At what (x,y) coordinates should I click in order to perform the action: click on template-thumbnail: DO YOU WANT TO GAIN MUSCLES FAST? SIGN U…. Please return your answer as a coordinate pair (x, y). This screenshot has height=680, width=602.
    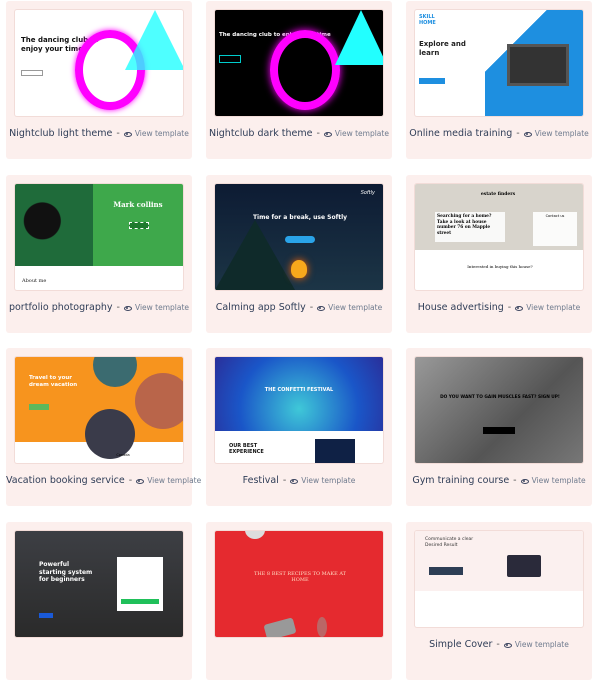
    Looking at the image, I should click on (499, 410).